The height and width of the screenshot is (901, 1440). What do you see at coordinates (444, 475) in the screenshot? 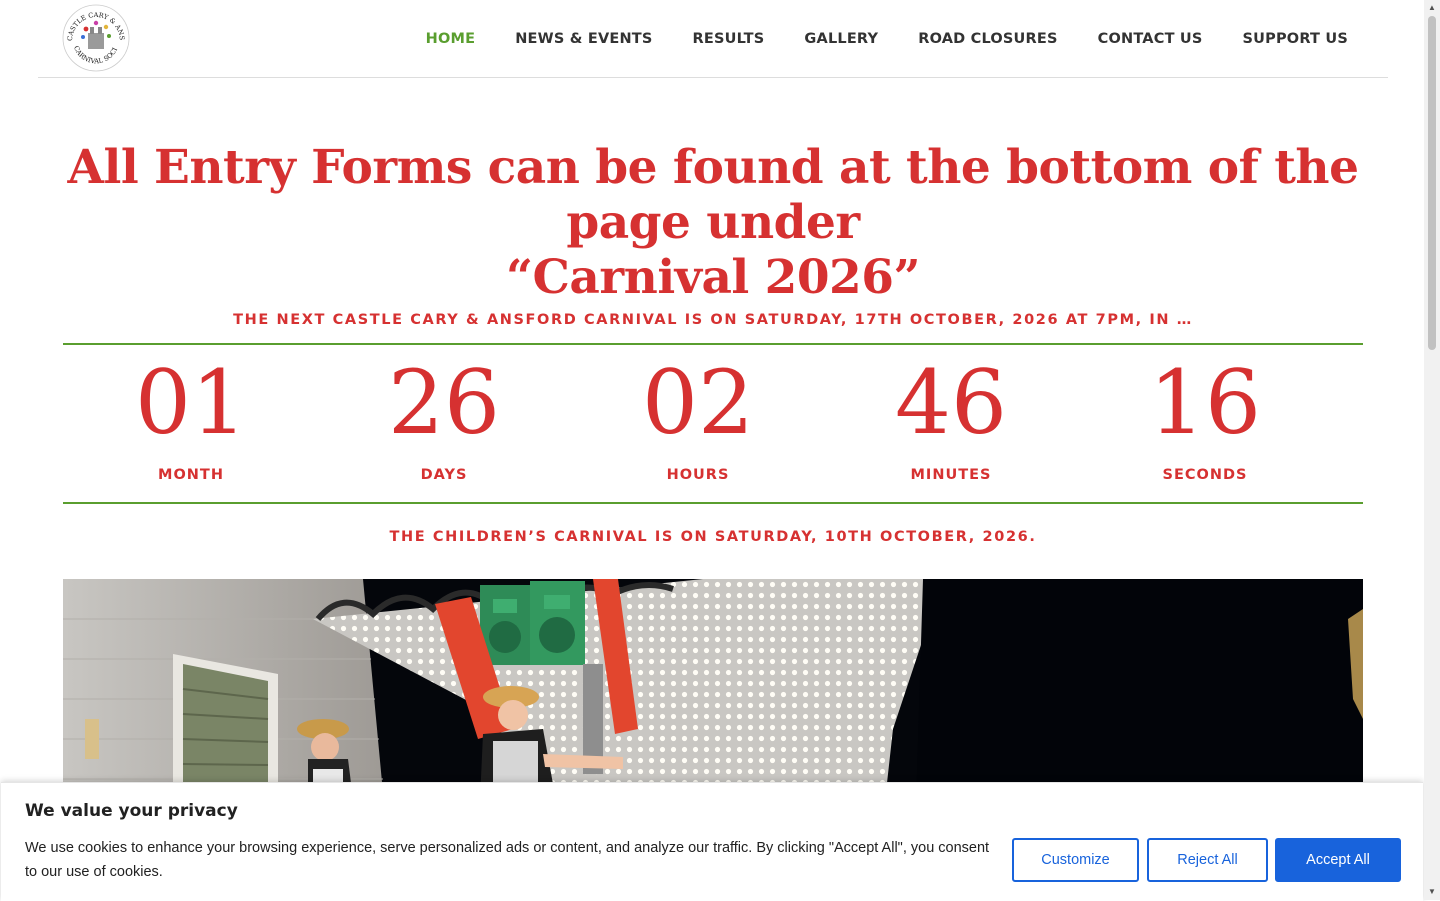
I see `countdown-label: DAYS` at bounding box center [444, 475].